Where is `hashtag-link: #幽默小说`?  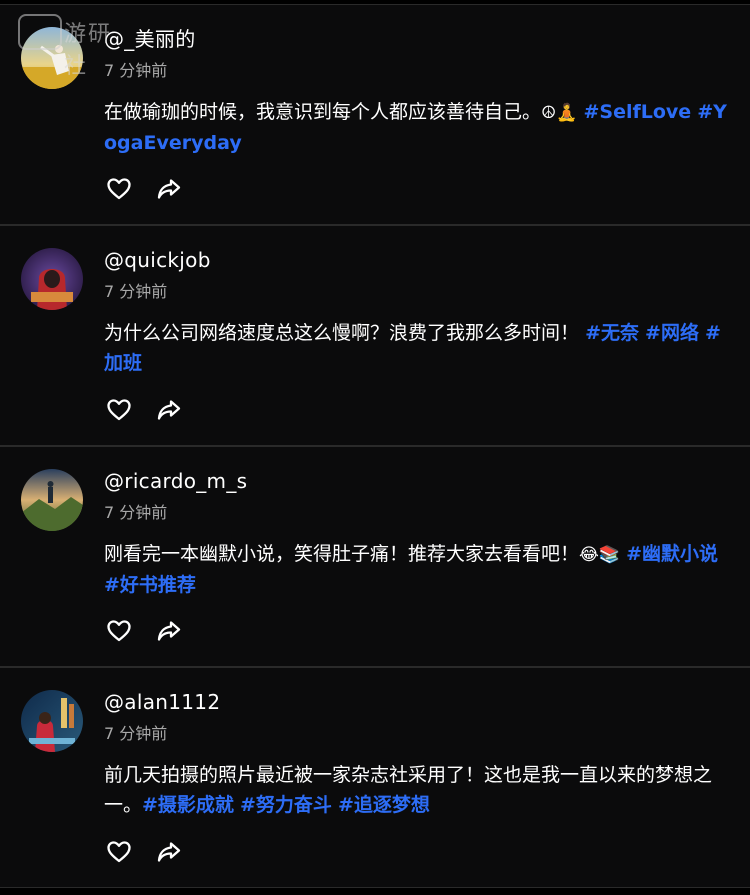
hashtag-link: #幽默小说 is located at coordinates (672, 554).